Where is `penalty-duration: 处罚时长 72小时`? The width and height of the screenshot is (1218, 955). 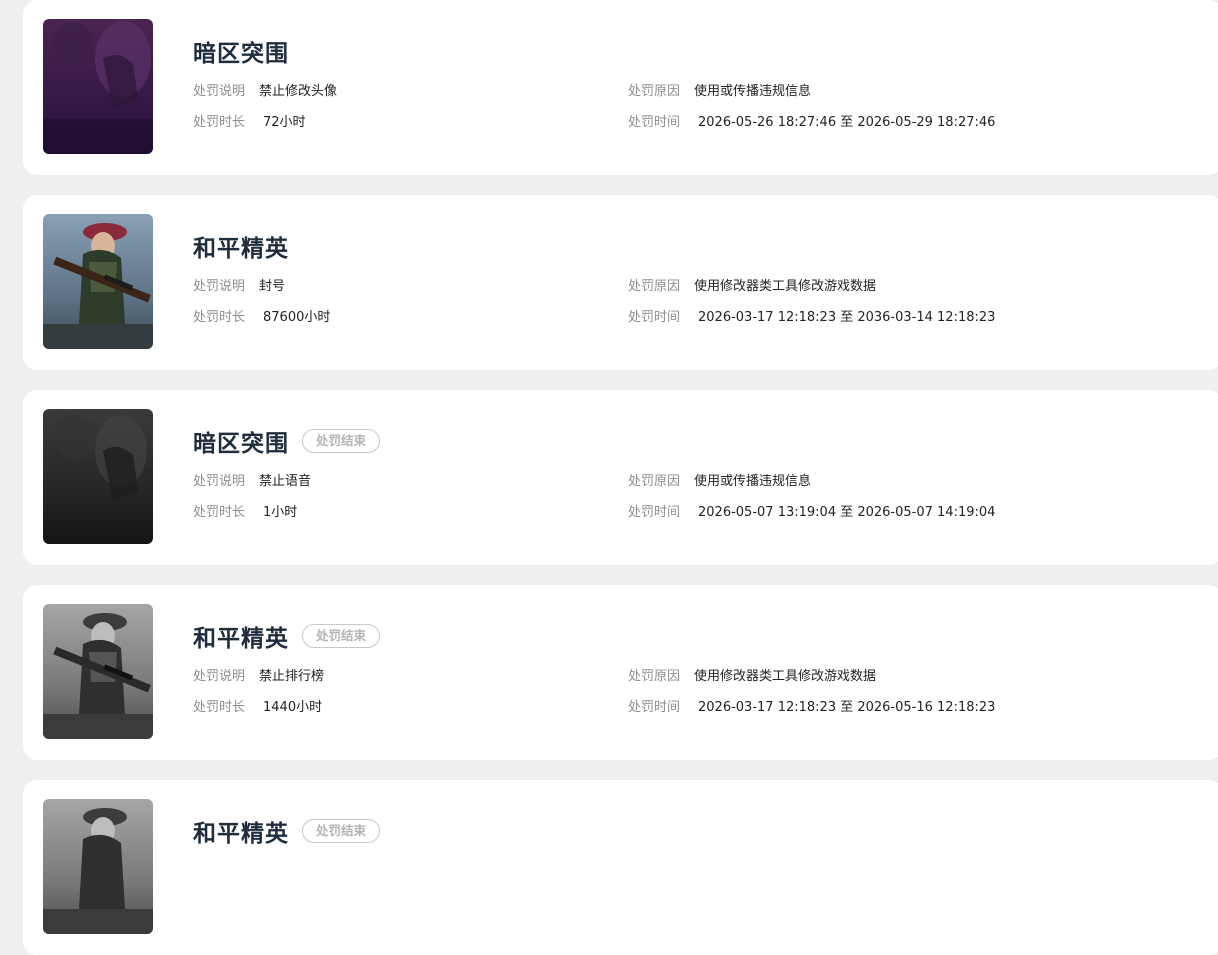
penalty-duration: 处罚时长 72小时 is located at coordinates (249, 120).